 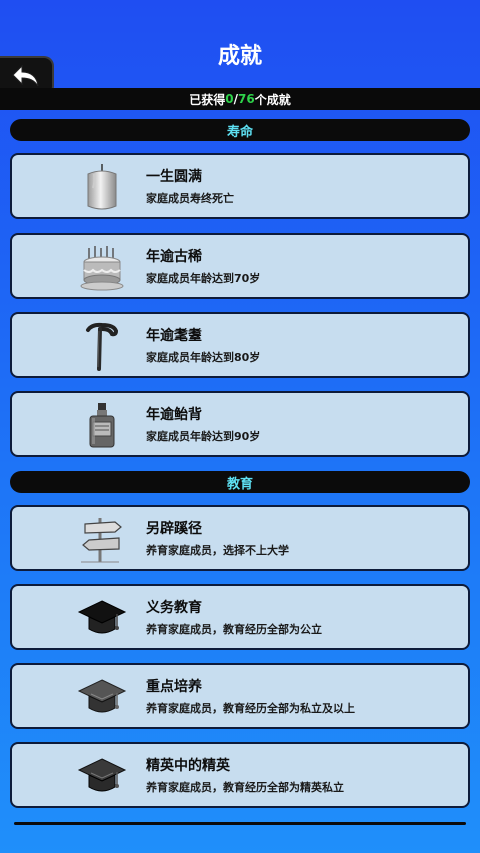 What do you see at coordinates (217, 550) in the screenshot?
I see `achievement-desc: 养育家庭成员，选择不上大学` at bounding box center [217, 550].